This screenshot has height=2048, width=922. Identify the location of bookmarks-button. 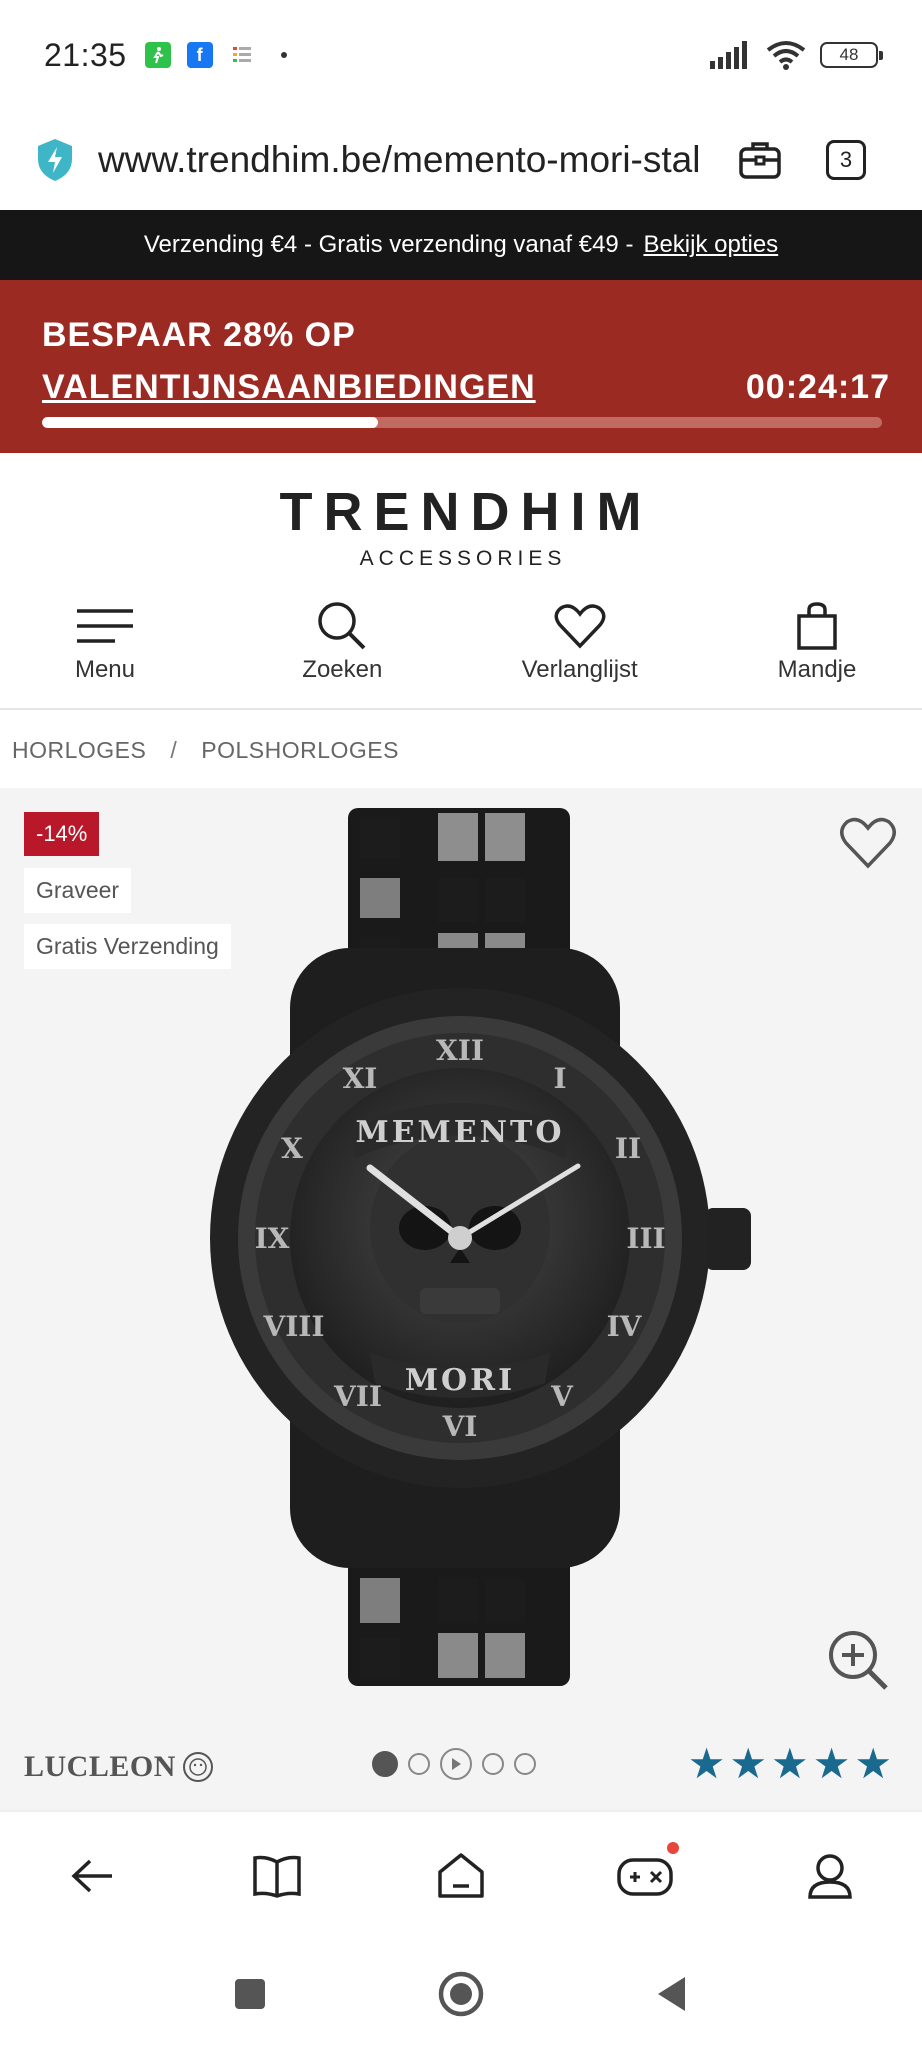
(277, 1876).